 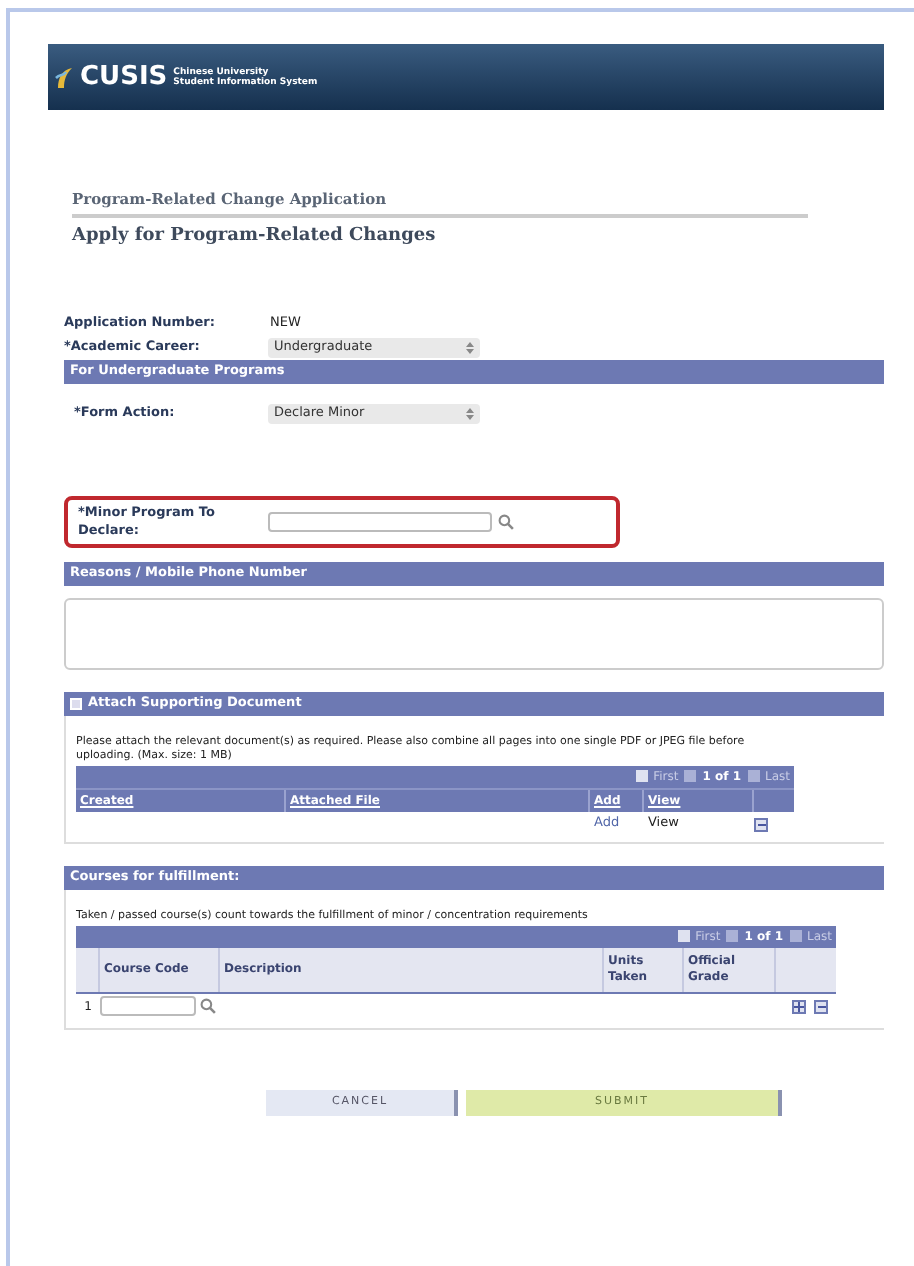 What do you see at coordinates (799, 1006) in the screenshot?
I see `add-row-button` at bounding box center [799, 1006].